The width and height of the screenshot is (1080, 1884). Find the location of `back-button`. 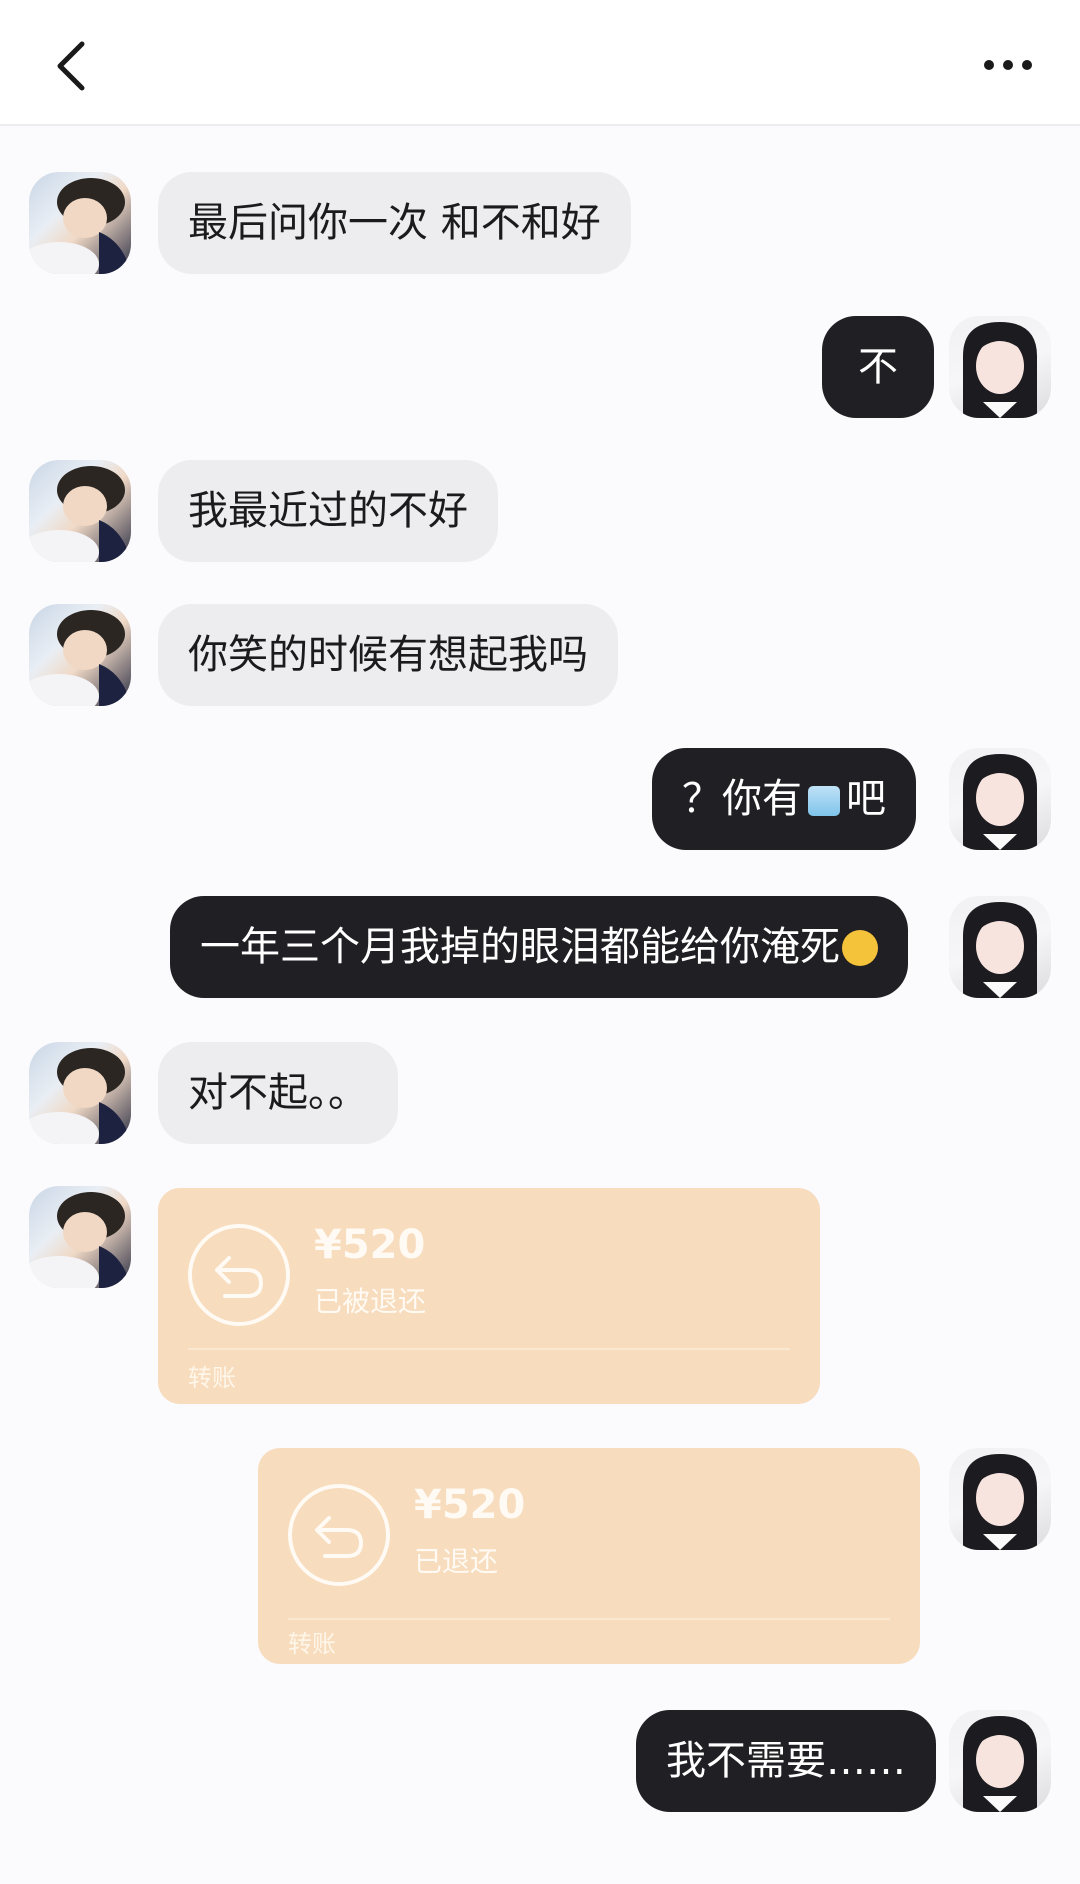

back-button is located at coordinates (72, 66).